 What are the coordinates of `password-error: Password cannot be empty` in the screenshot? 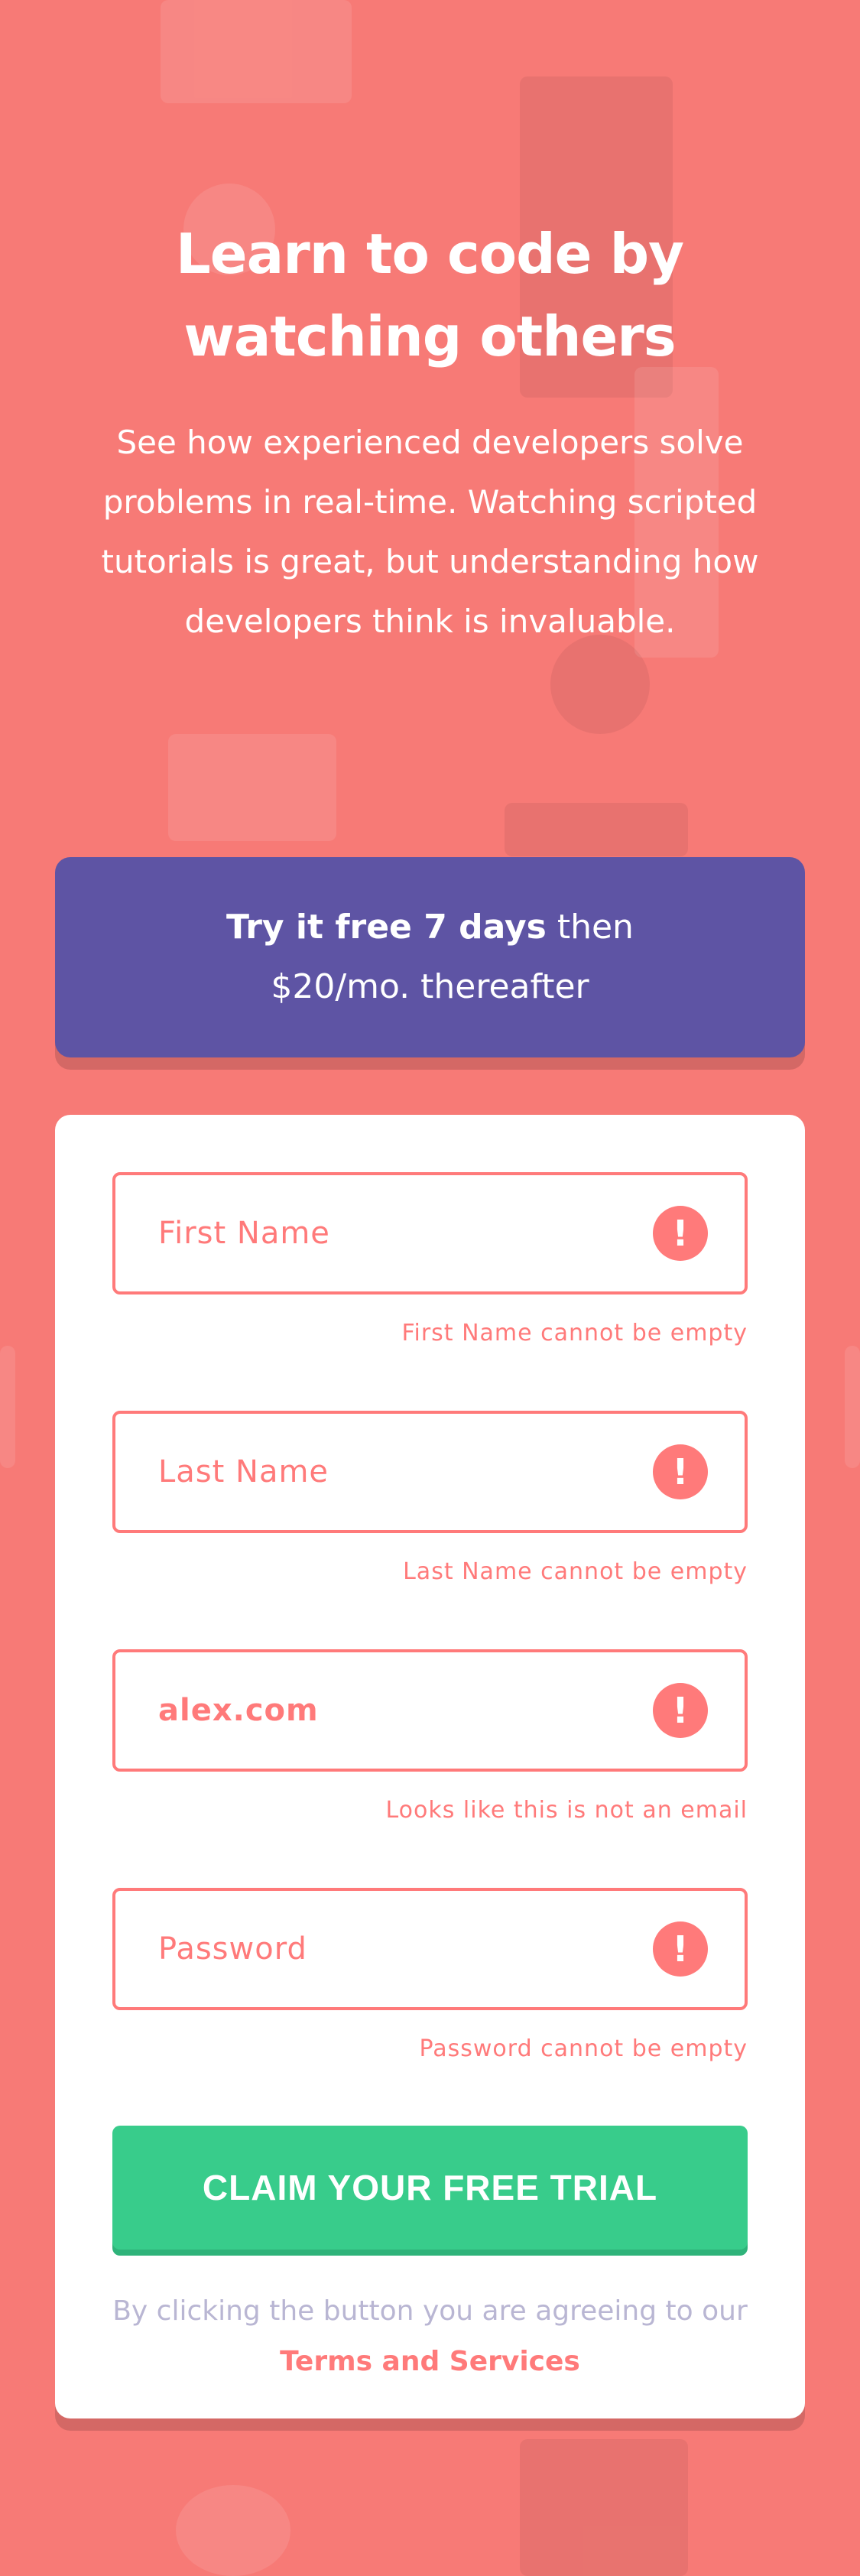 It's located at (584, 2048).